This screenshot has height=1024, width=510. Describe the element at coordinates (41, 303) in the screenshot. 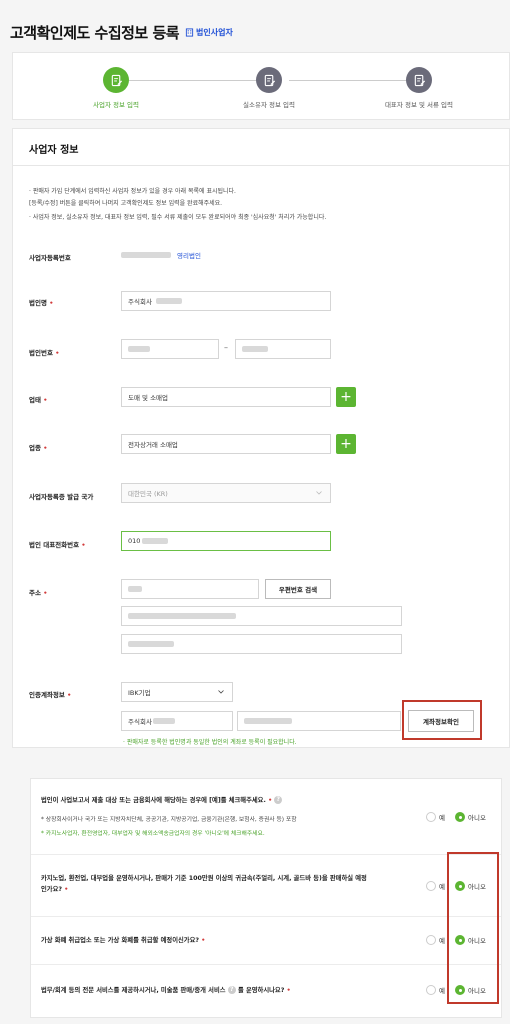

I see `label-corp-name: 법인명 •` at that location.